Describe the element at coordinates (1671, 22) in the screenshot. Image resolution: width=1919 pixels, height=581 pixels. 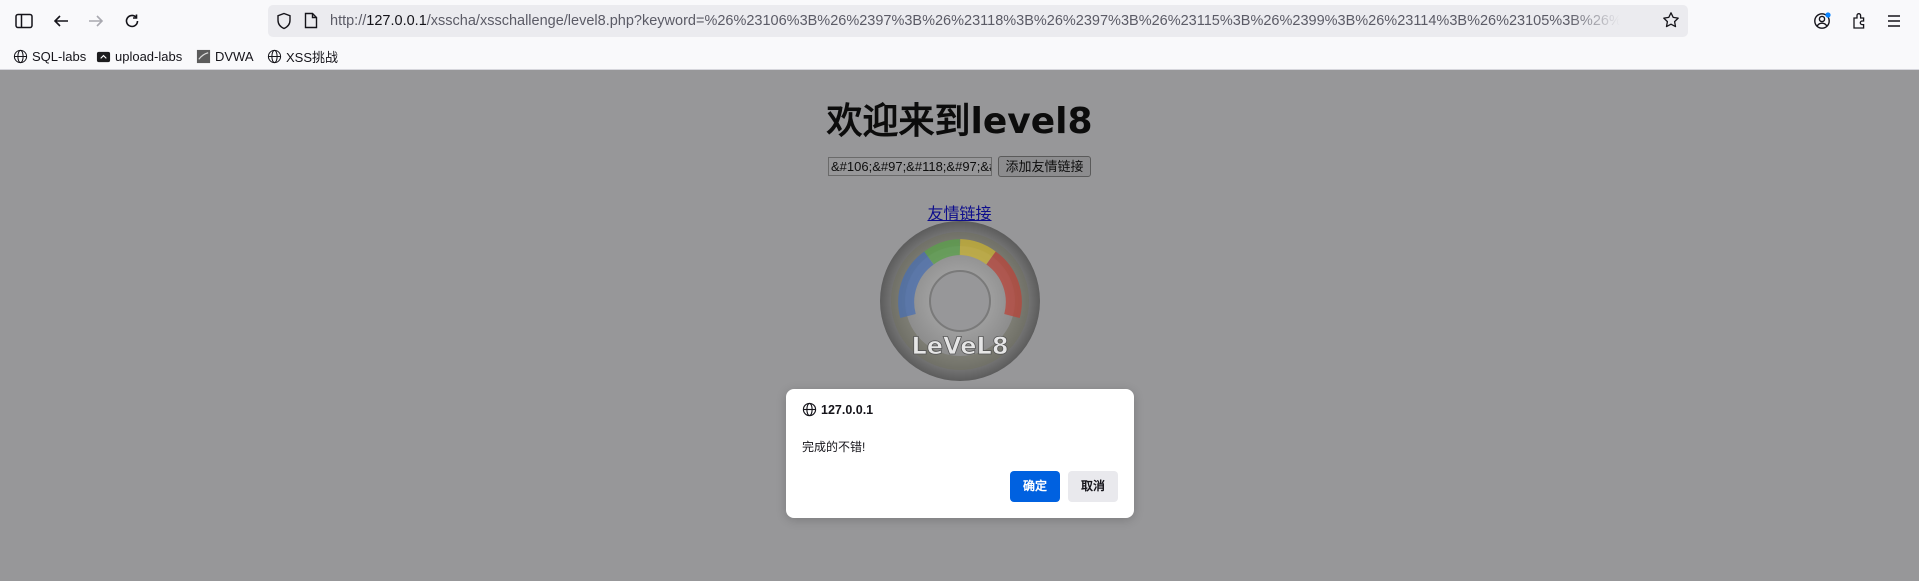
I see `bookmark-star-icon` at that location.